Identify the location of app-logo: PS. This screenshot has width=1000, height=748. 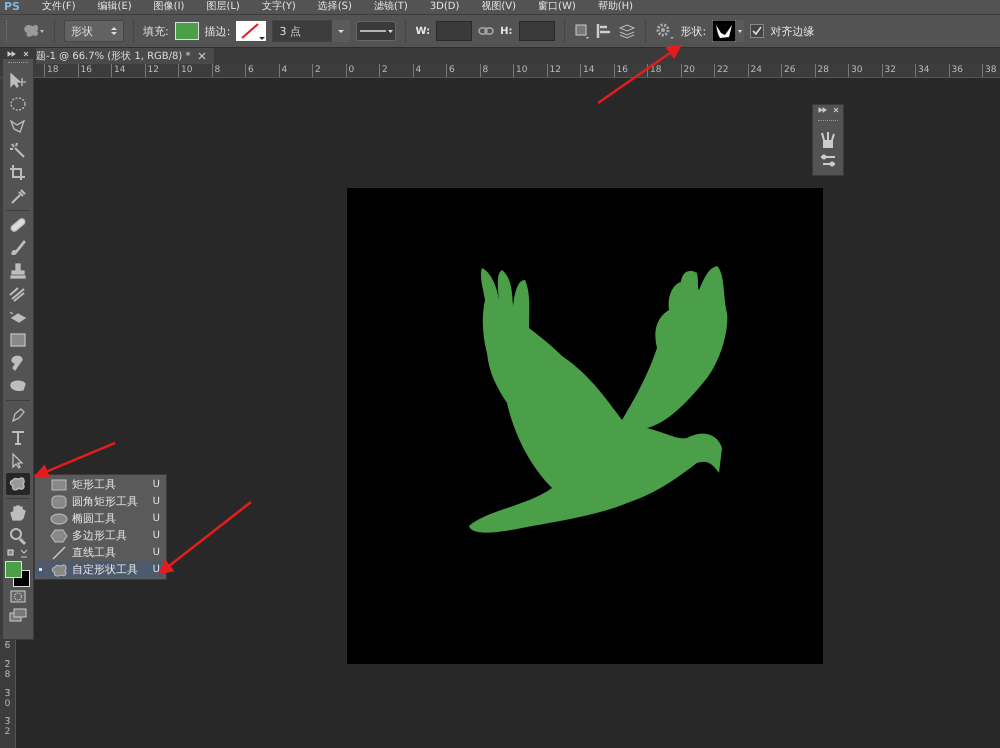
(12, 7).